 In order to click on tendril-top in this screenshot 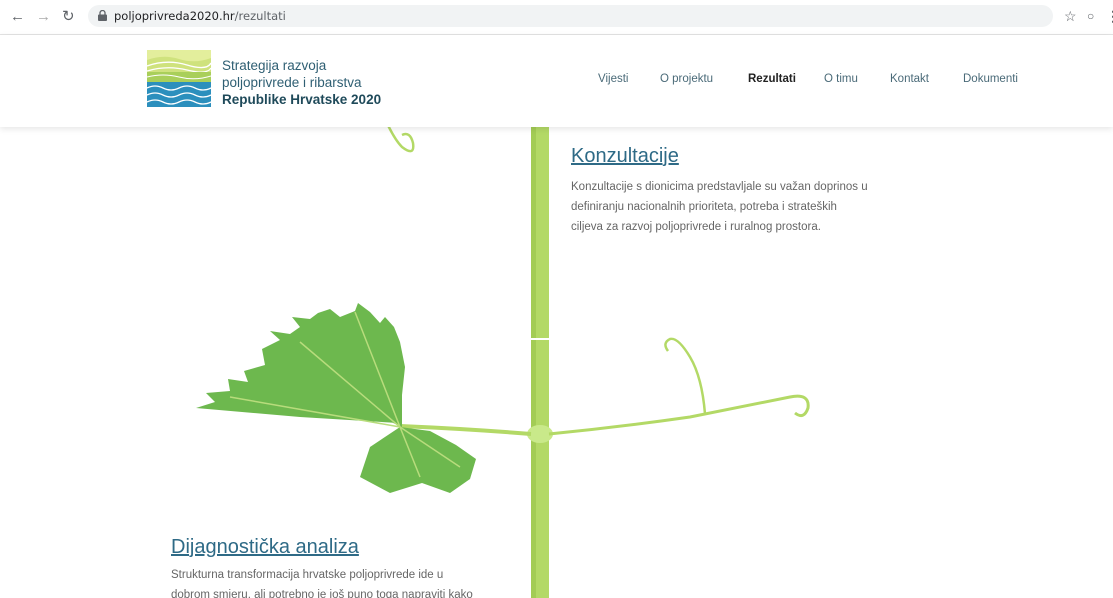, I will do `click(401, 140)`.